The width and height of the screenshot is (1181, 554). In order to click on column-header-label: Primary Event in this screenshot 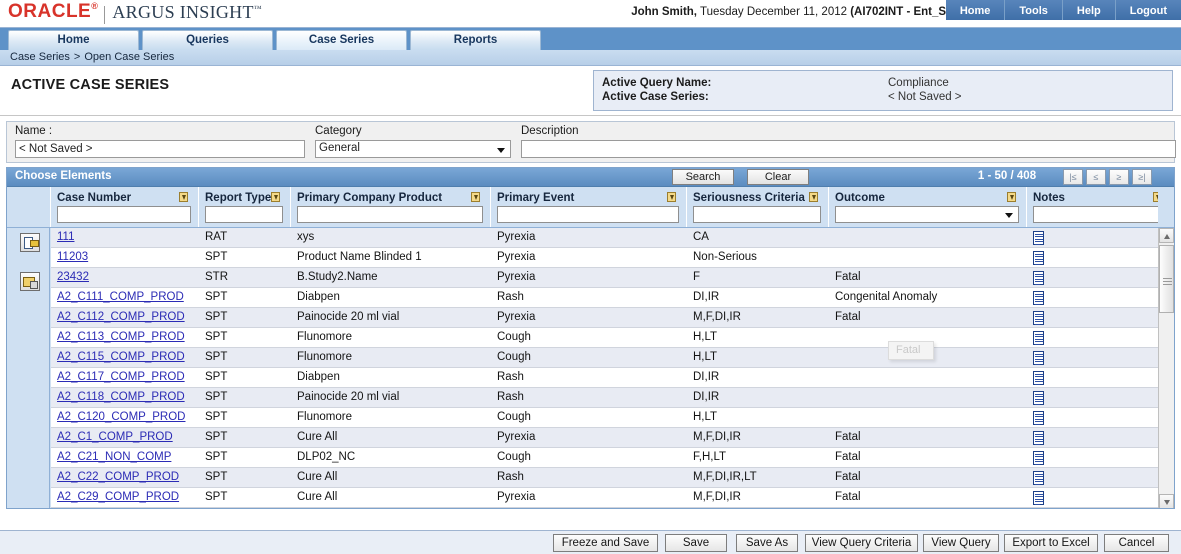, I will do `click(536, 198)`.